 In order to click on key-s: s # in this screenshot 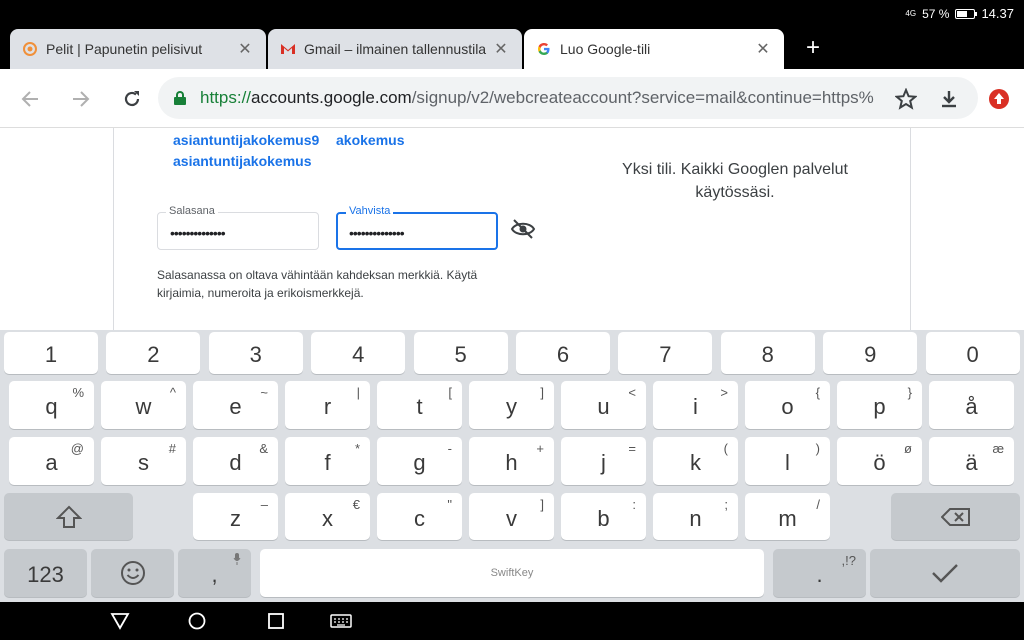, I will do `click(143, 461)`.